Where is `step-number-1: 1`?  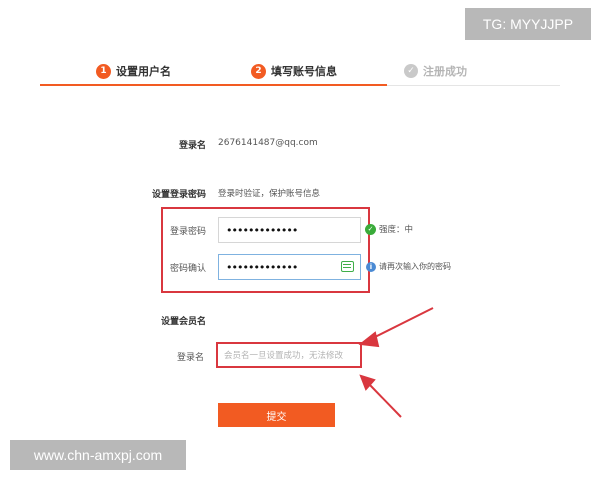 step-number-1: 1 is located at coordinates (103, 71).